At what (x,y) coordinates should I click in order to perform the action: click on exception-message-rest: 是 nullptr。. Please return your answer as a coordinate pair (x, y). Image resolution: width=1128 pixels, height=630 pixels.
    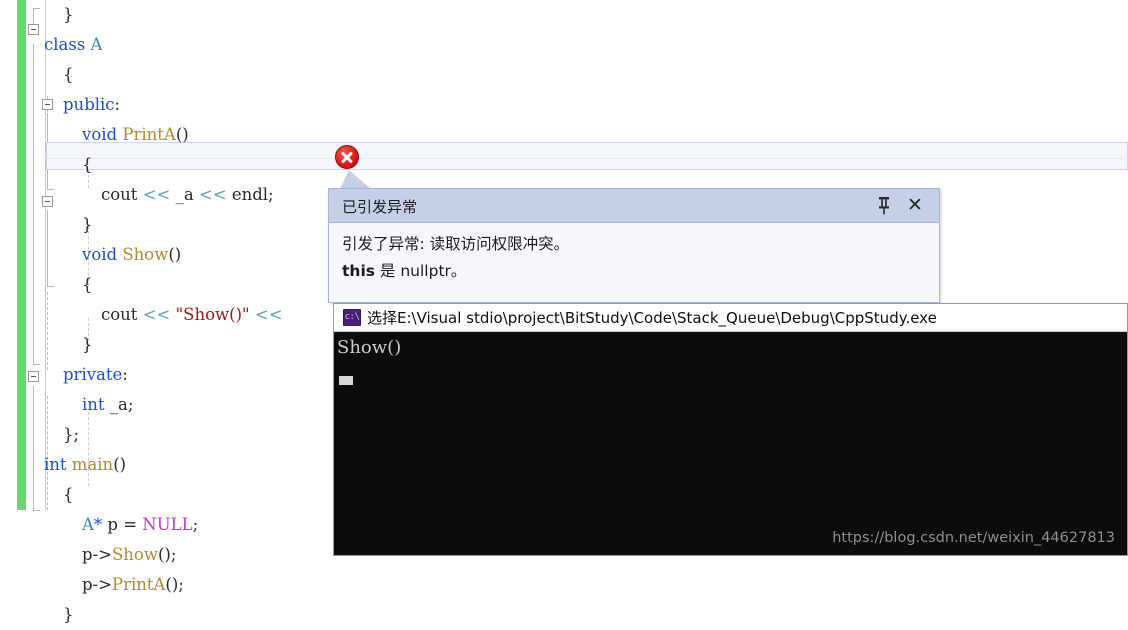
    Looking at the image, I should click on (420, 271).